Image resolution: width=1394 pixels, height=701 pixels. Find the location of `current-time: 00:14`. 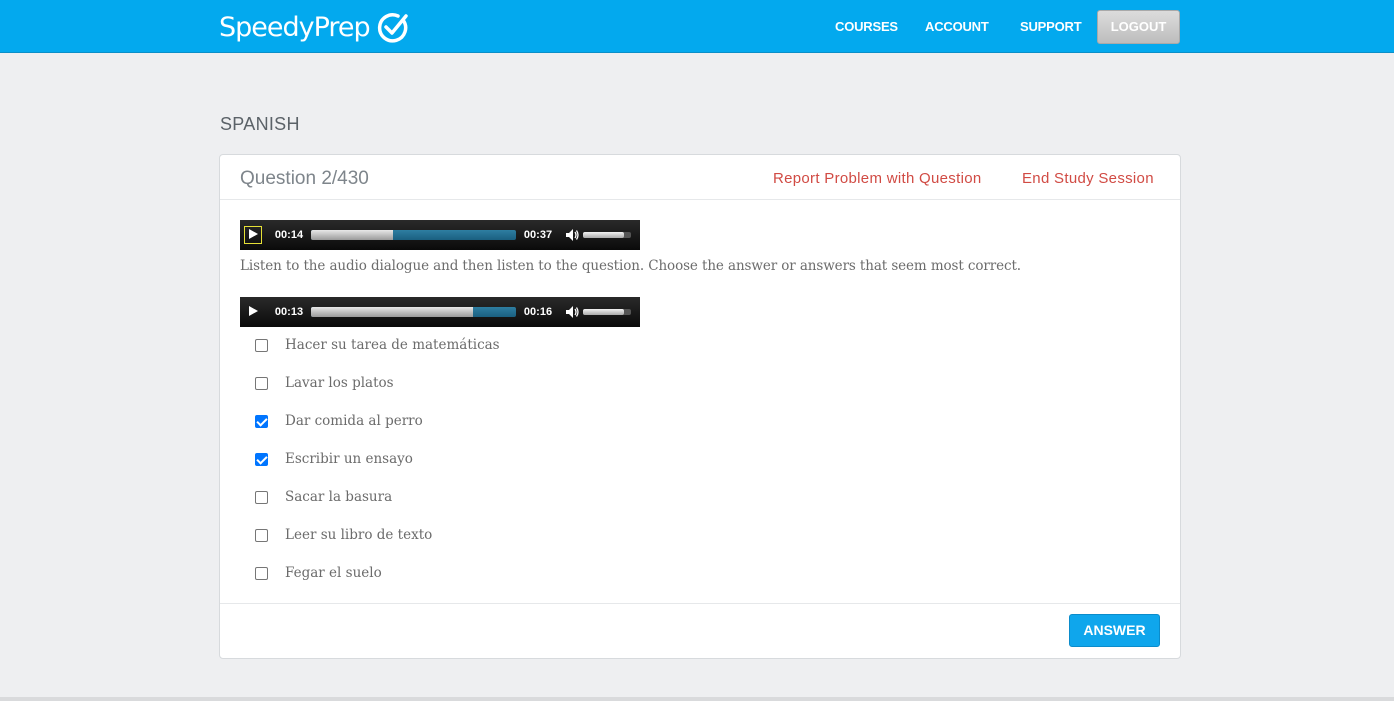

current-time: 00:14 is located at coordinates (289, 235).